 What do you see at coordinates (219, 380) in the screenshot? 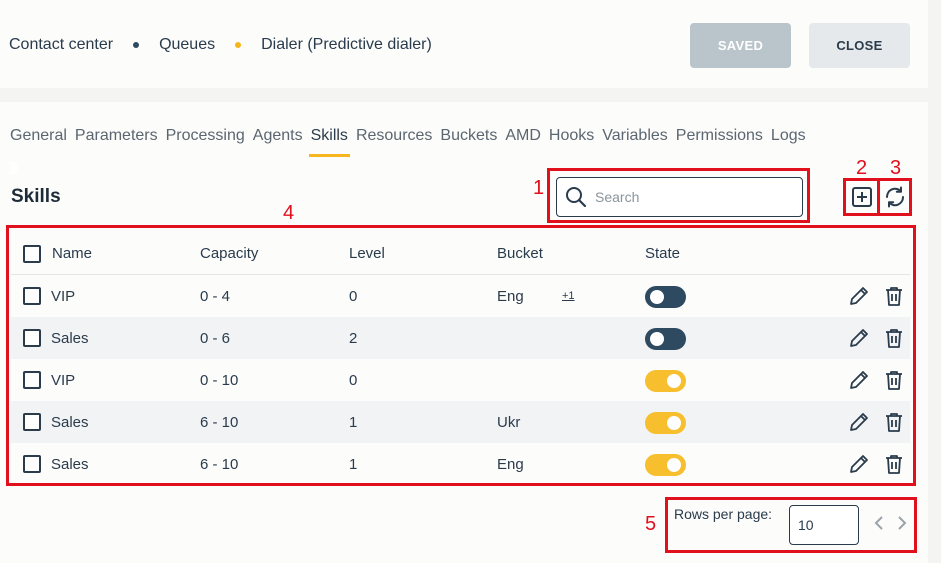
I see `skill-capacity: 0 - 10` at bounding box center [219, 380].